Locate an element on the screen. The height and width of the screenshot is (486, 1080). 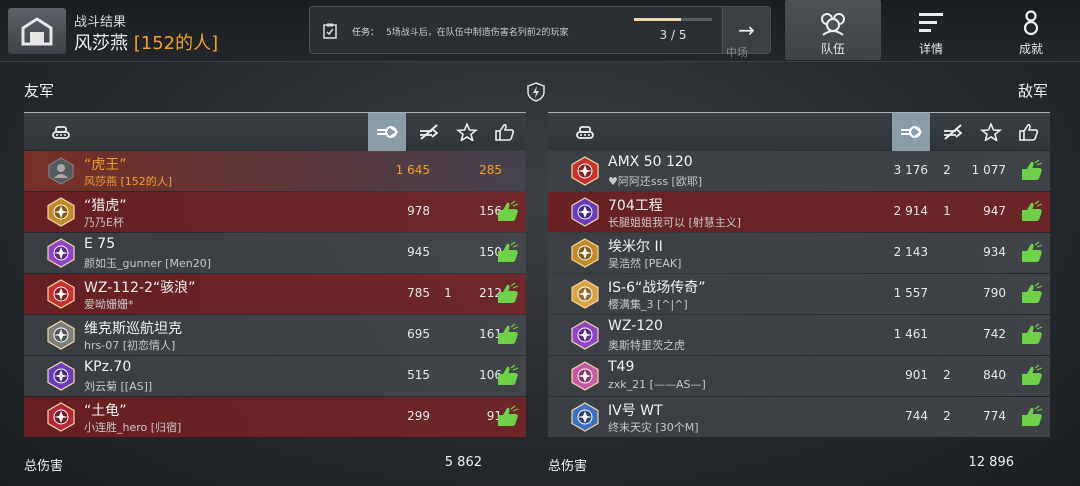
kills-value: 1 is located at coordinates (947, 211).